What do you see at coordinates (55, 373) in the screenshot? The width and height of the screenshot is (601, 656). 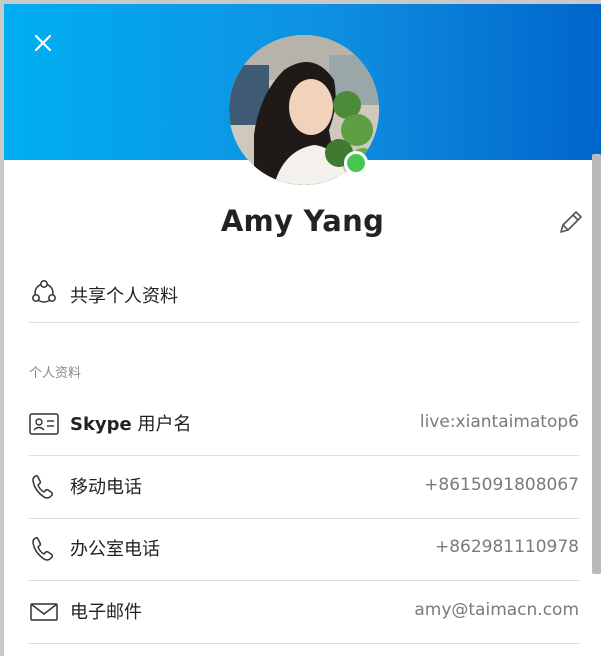 I see `section-title: 个人资料` at bounding box center [55, 373].